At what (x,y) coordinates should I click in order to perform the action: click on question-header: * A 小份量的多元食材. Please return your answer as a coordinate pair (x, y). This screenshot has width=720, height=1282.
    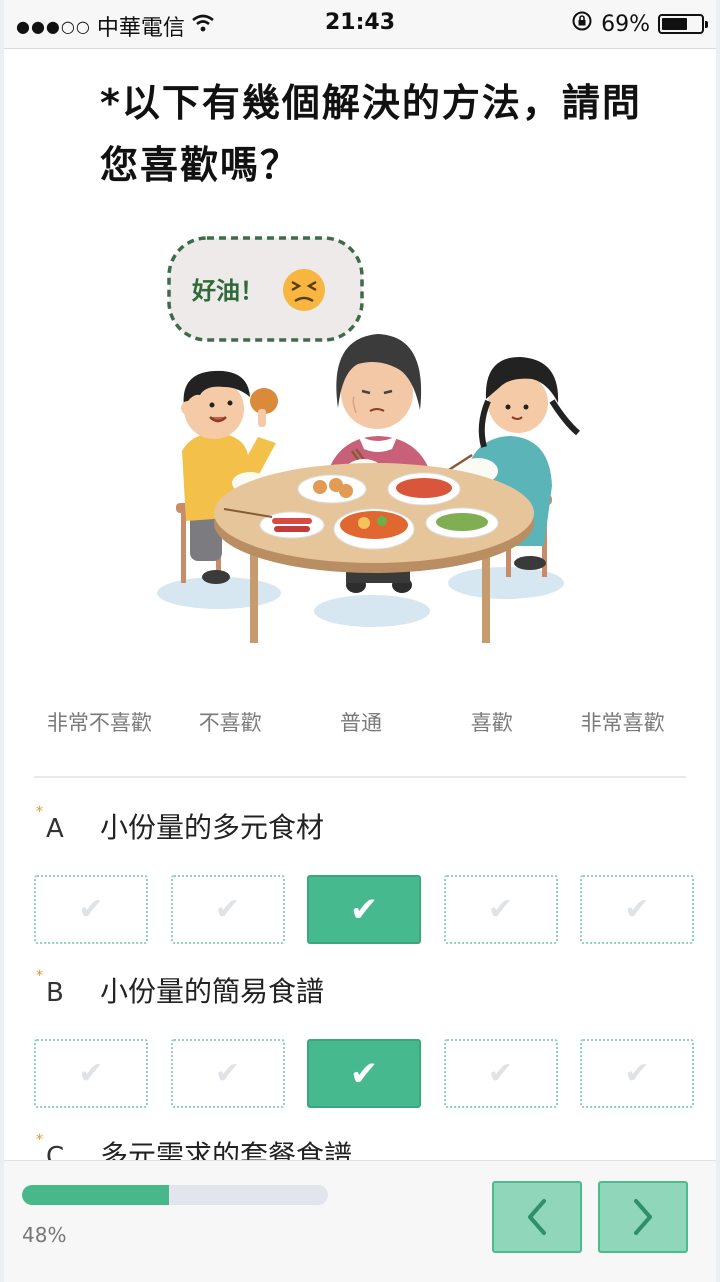
    Looking at the image, I should click on (364, 830).